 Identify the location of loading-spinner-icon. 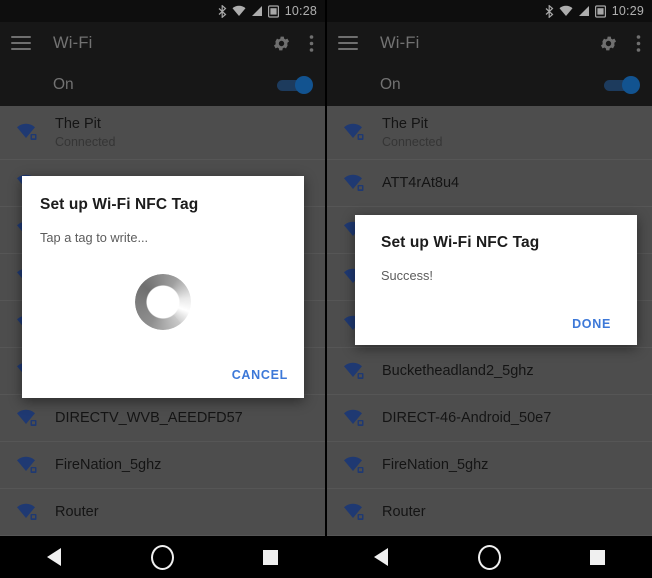
(163, 301).